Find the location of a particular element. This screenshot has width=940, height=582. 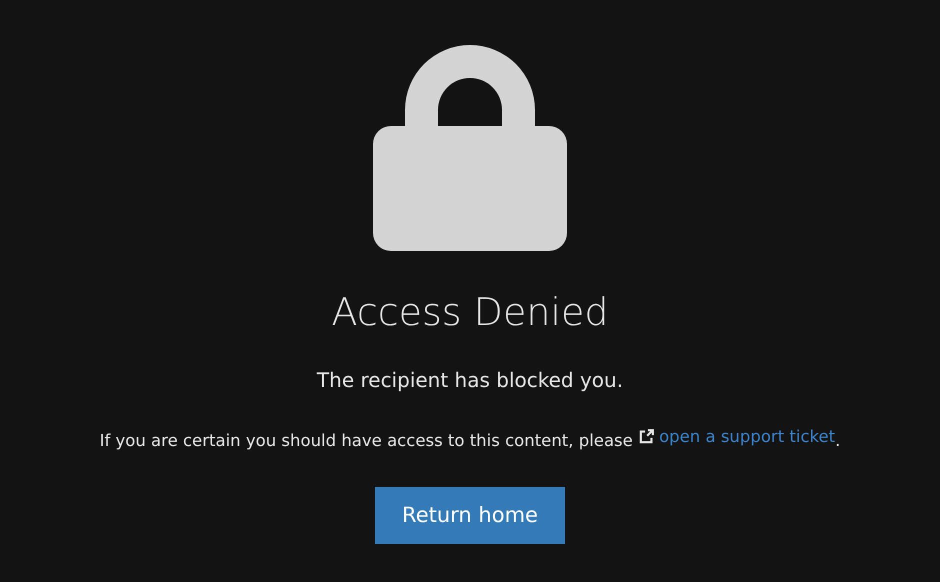

padlock-icon is located at coordinates (470, 147).